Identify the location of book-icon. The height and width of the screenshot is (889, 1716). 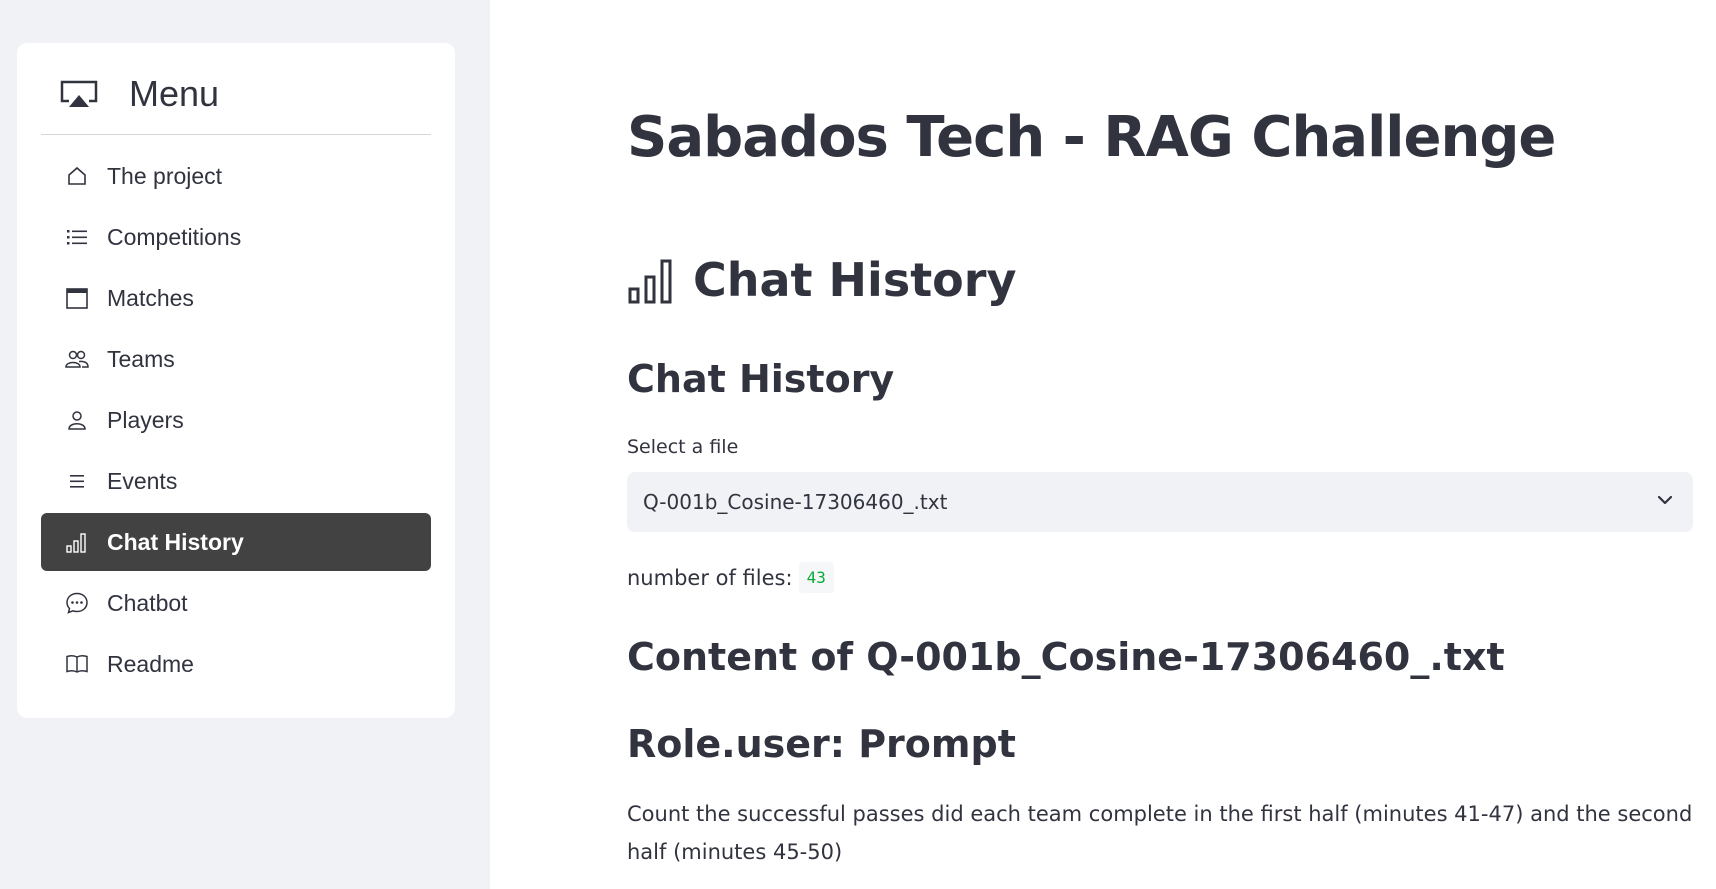
(77, 664).